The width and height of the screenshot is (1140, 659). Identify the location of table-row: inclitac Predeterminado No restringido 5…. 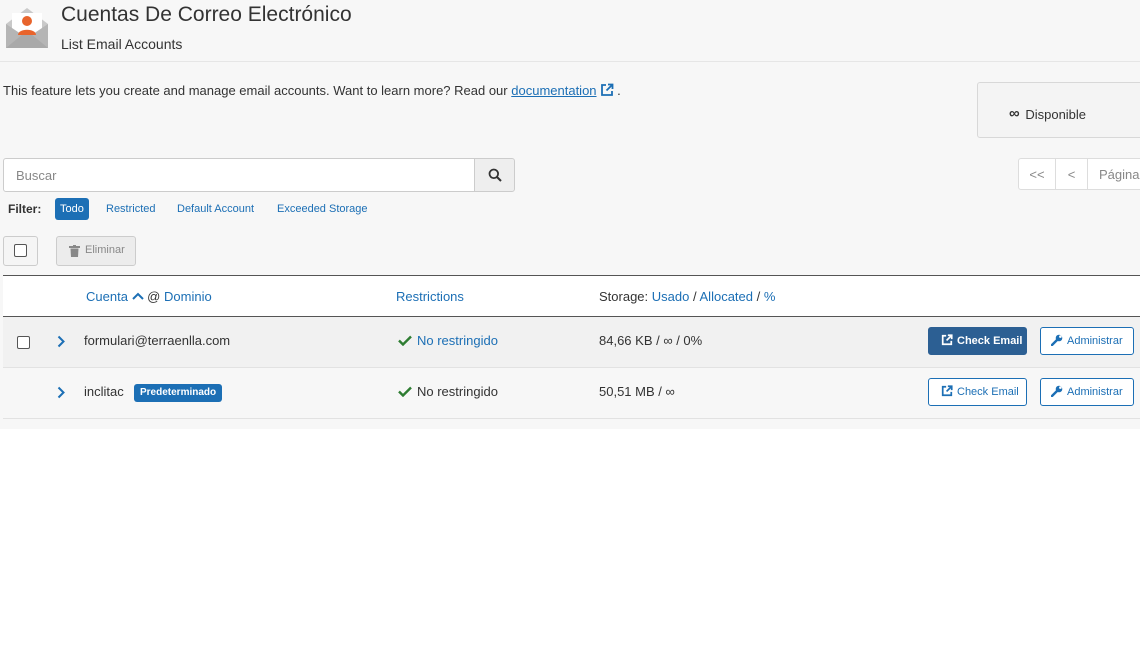
(571, 393).